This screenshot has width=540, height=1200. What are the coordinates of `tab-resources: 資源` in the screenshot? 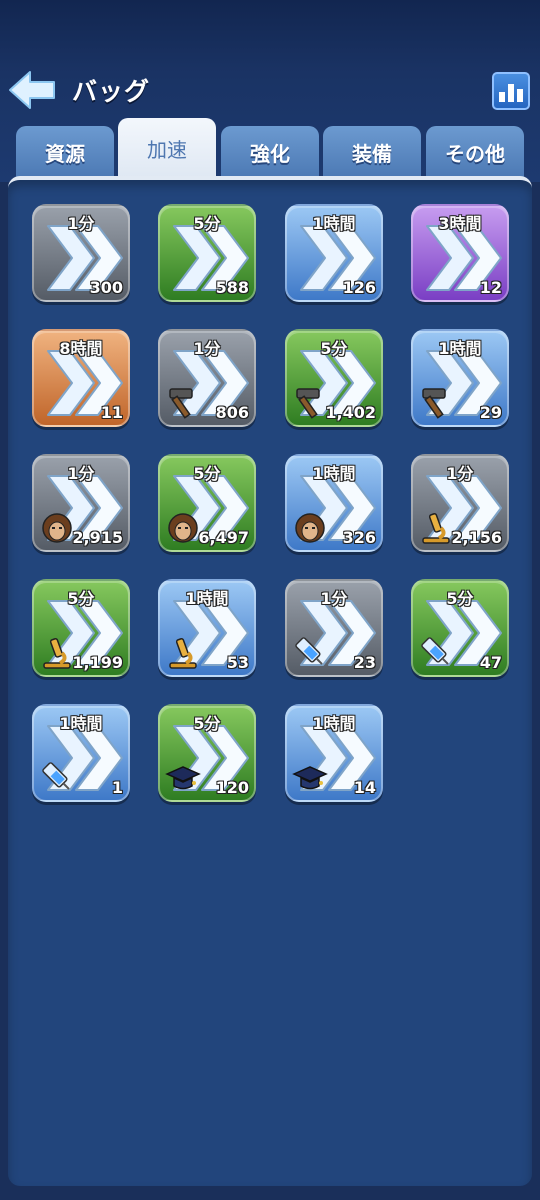 It's located at (65, 152).